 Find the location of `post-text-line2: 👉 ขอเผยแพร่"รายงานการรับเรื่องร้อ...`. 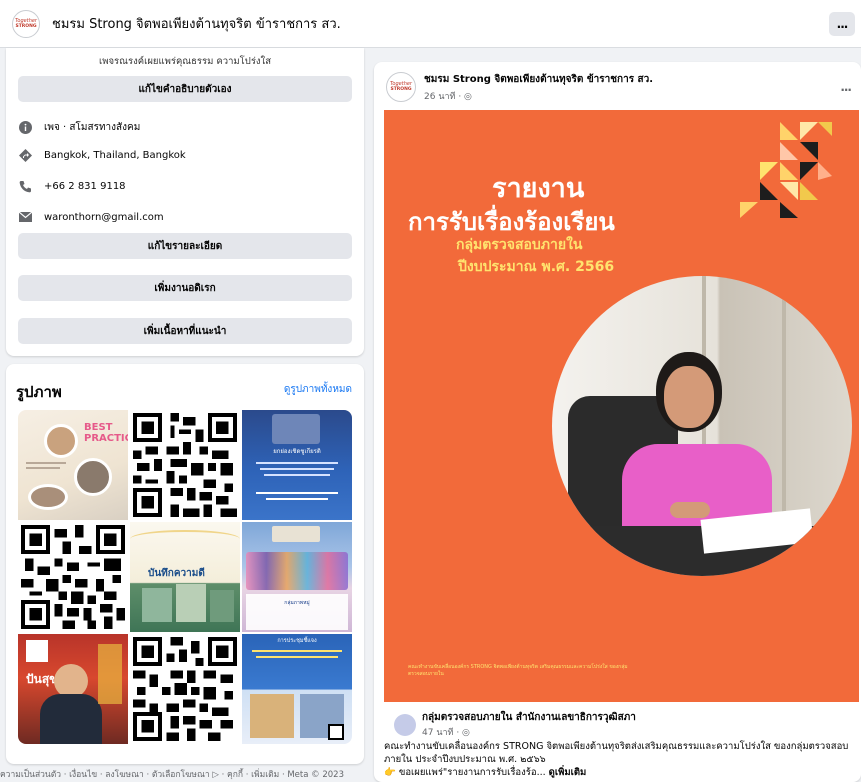

post-text-line2: 👉 ขอเผยแพร่"รายงานการรับเรื่องร้อ... is located at coordinates (465, 772).